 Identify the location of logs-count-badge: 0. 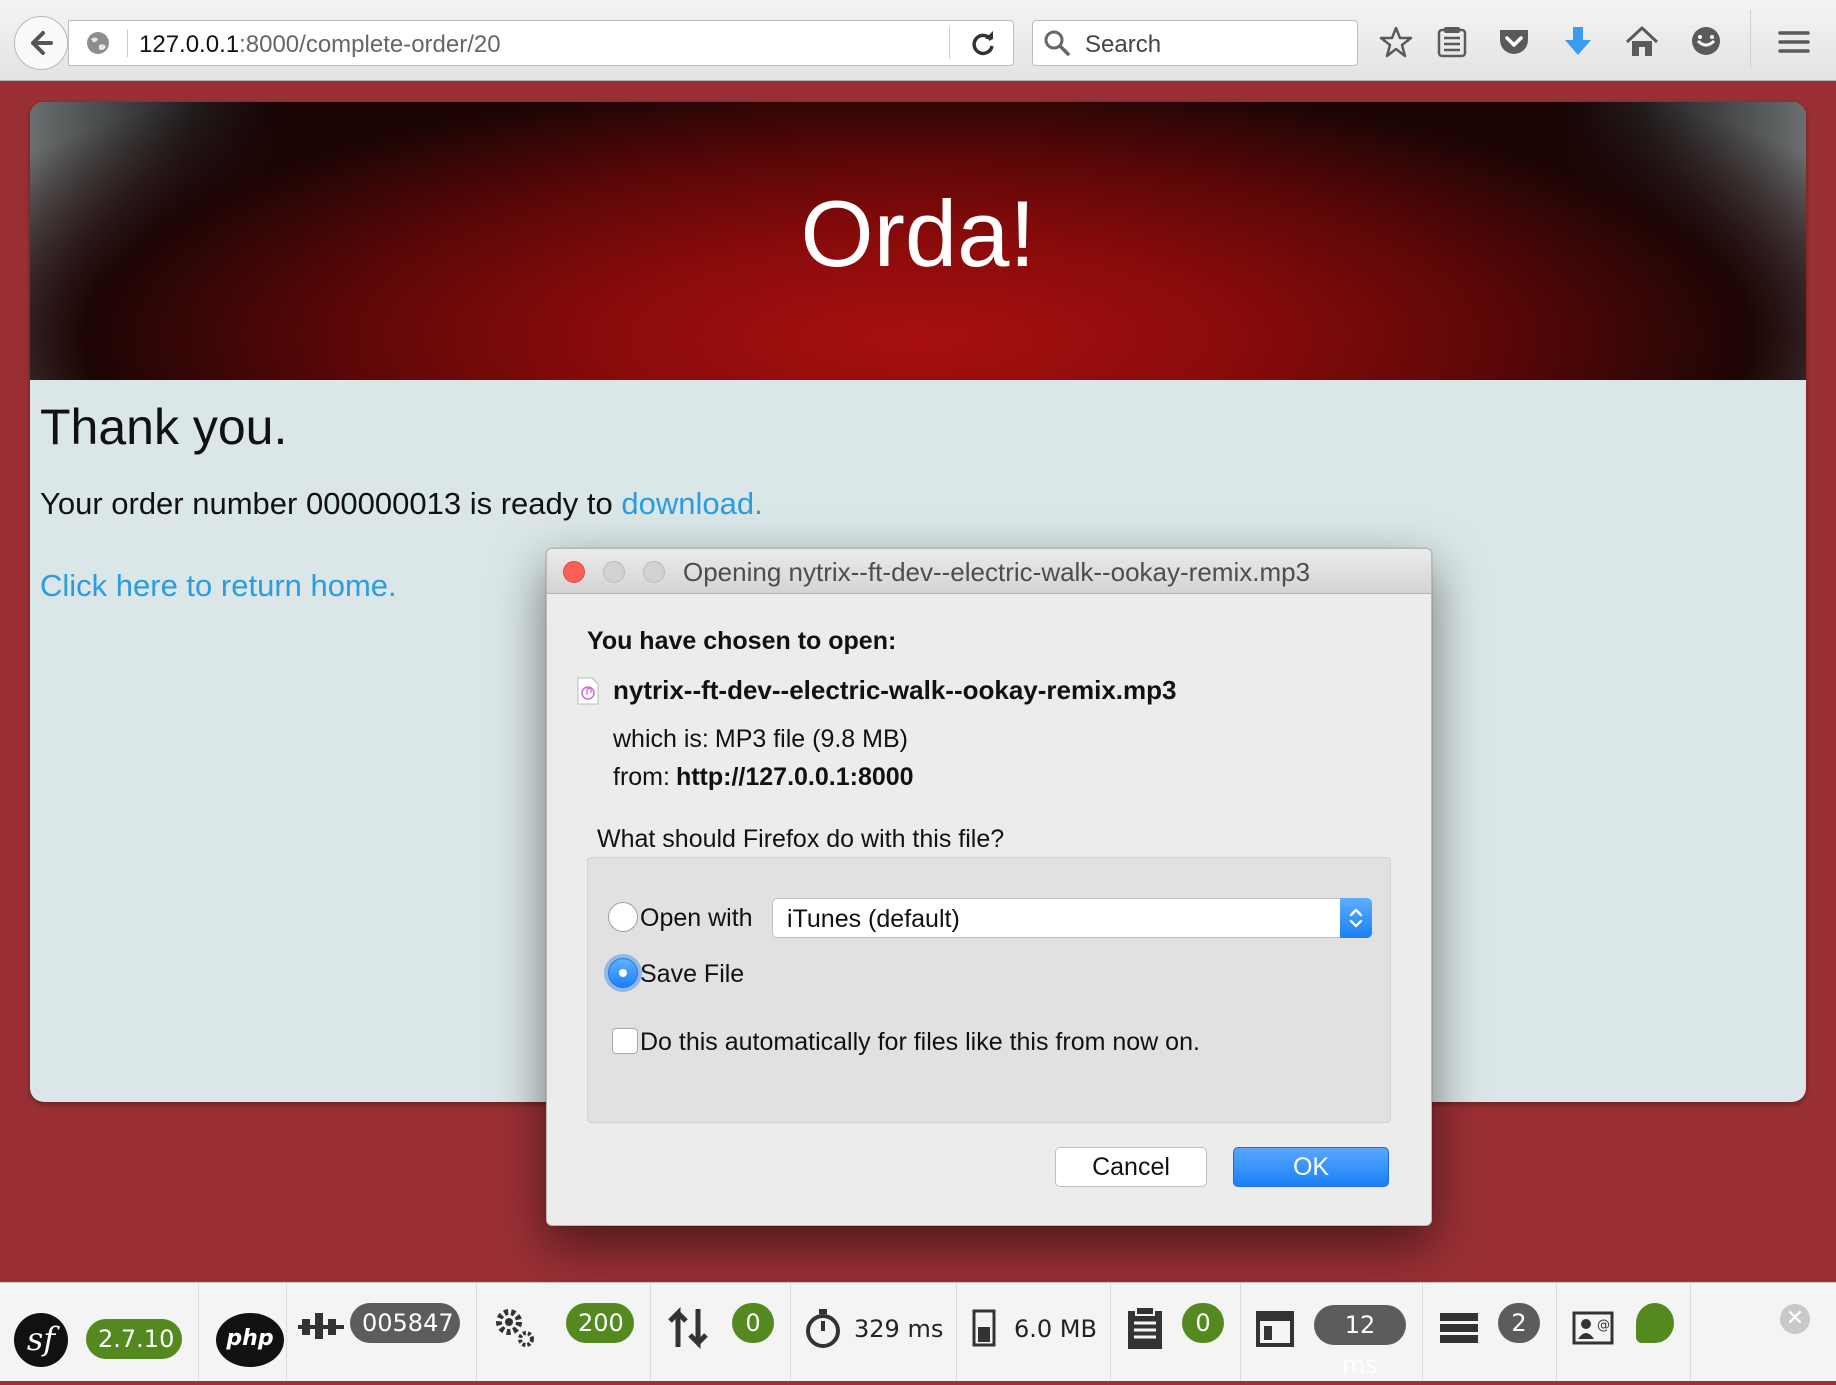
(1203, 1323).